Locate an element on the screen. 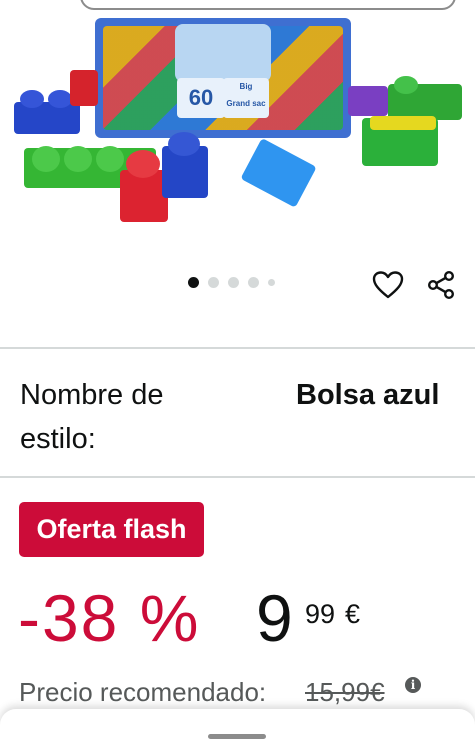 Image resolution: width=475 pixels, height=753 pixels. search-bar is located at coordinates (268, 5).